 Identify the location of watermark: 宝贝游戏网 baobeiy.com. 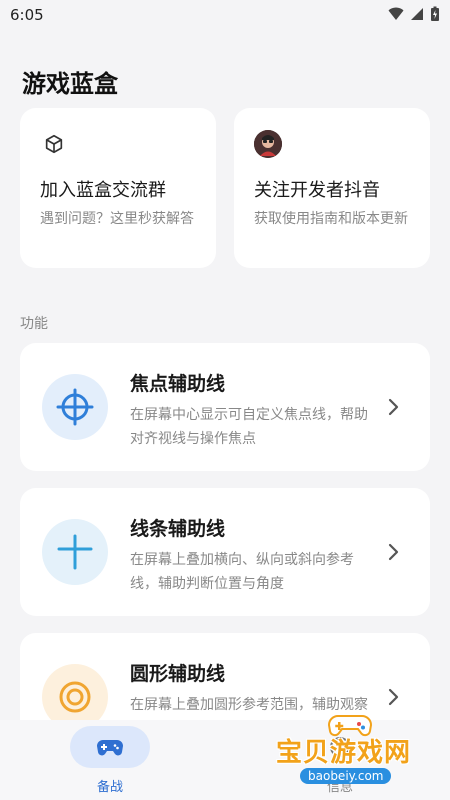
(357, 752).